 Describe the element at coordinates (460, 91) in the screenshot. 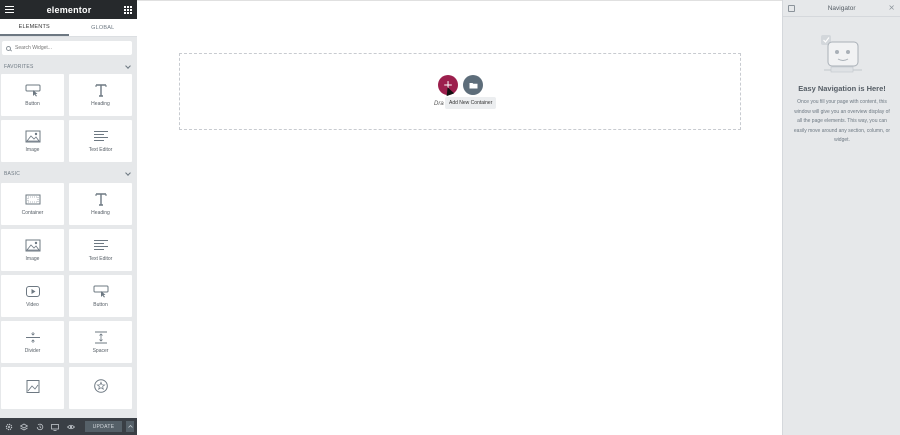

I see `empty-section-dropzone` at that location.